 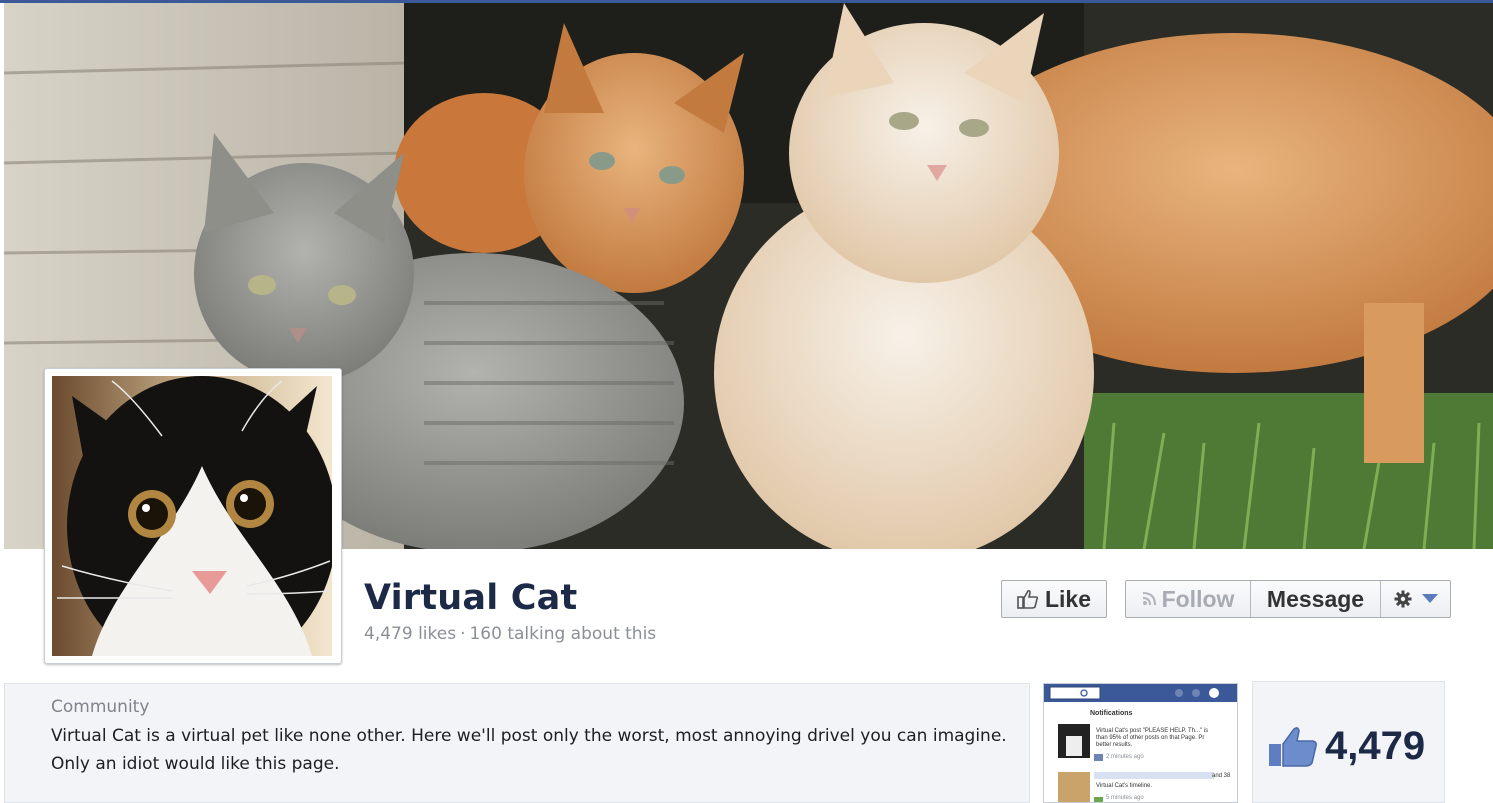 I want to click on message-button: Message, so click(x=1316, y=599).